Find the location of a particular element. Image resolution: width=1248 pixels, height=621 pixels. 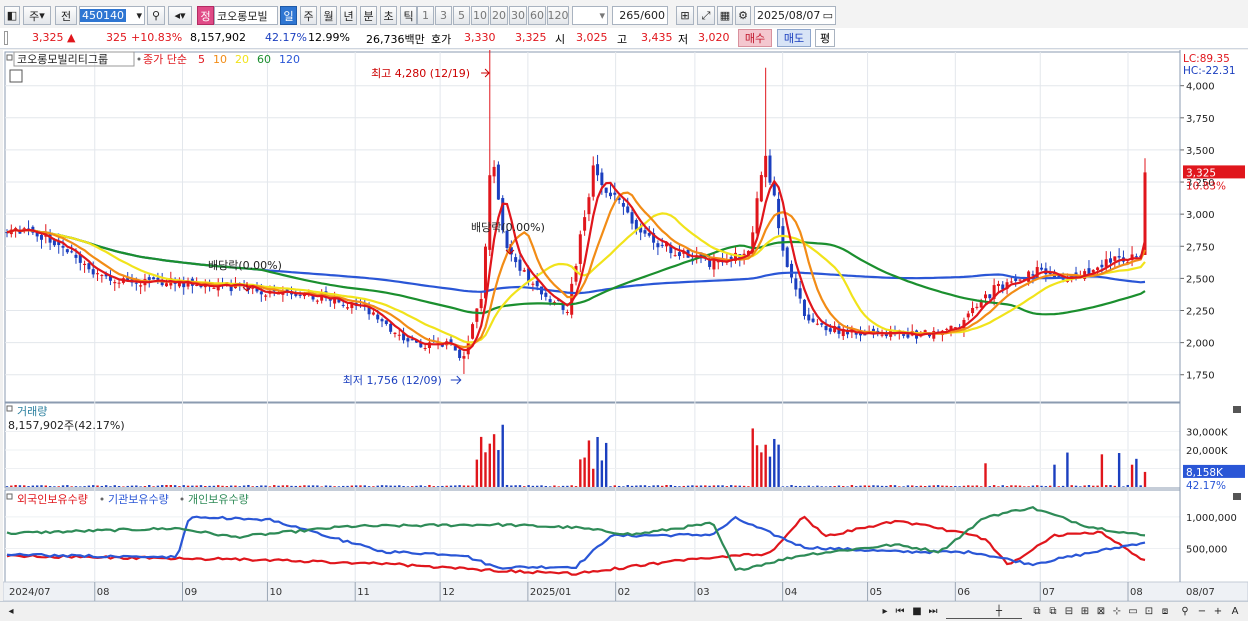

calendar-icon: ▭ is located at coordinates (828, 15).